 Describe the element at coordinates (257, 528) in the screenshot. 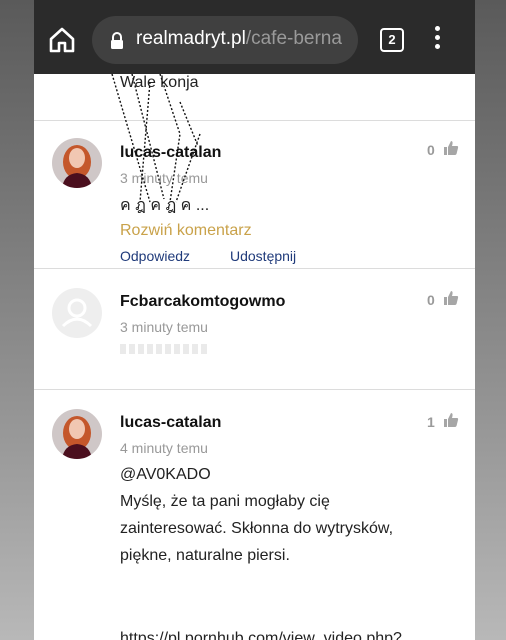

I see `comment-body-line: zainteresować. Skłonna do wytrysków,` at that location.